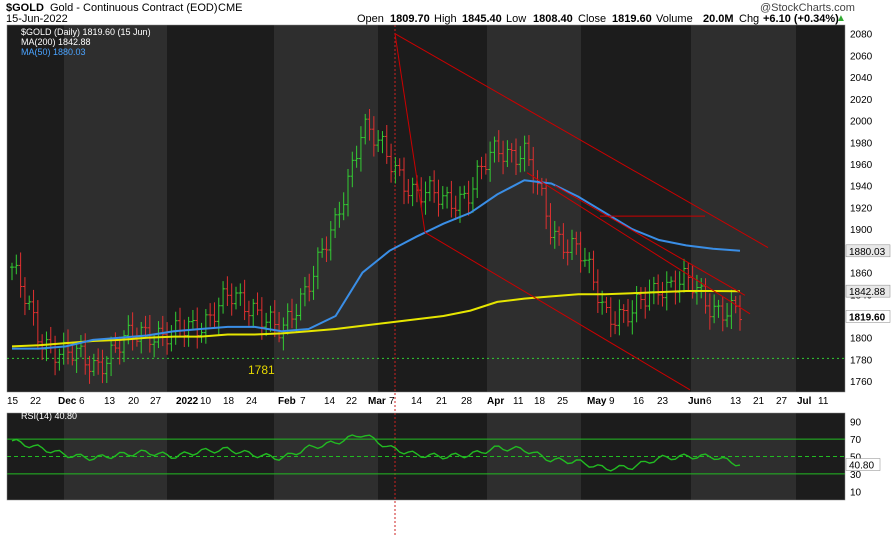  What do you see at coordinates (861, 143) in the screenshot?
I see `y-tick-label: 1980` at bounding box center [861, 143].